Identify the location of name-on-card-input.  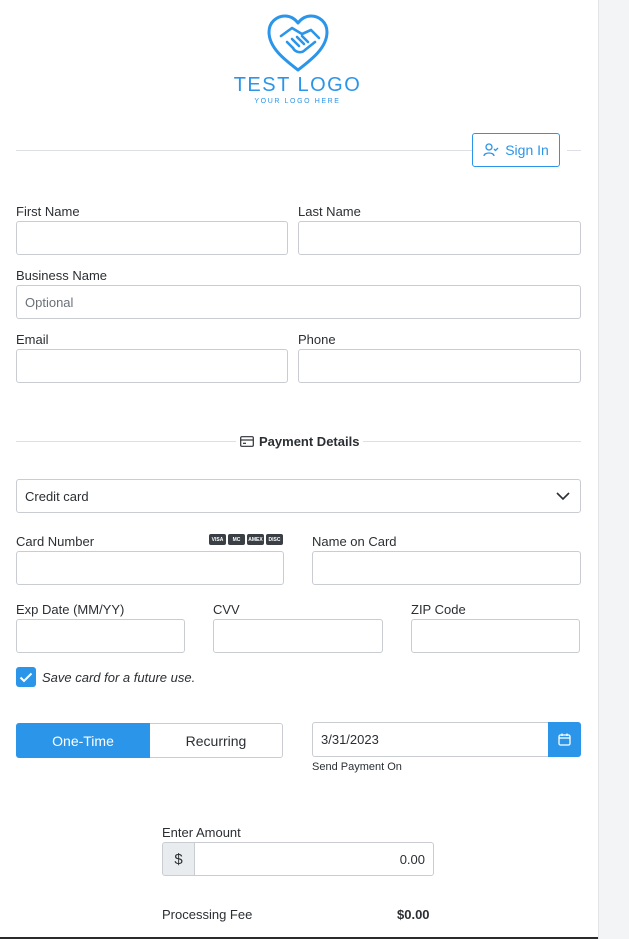
(446, 568).